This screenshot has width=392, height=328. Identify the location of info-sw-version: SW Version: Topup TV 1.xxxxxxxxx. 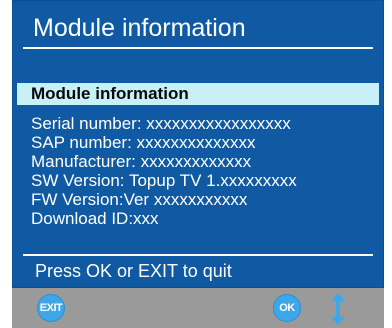
(164, 180).